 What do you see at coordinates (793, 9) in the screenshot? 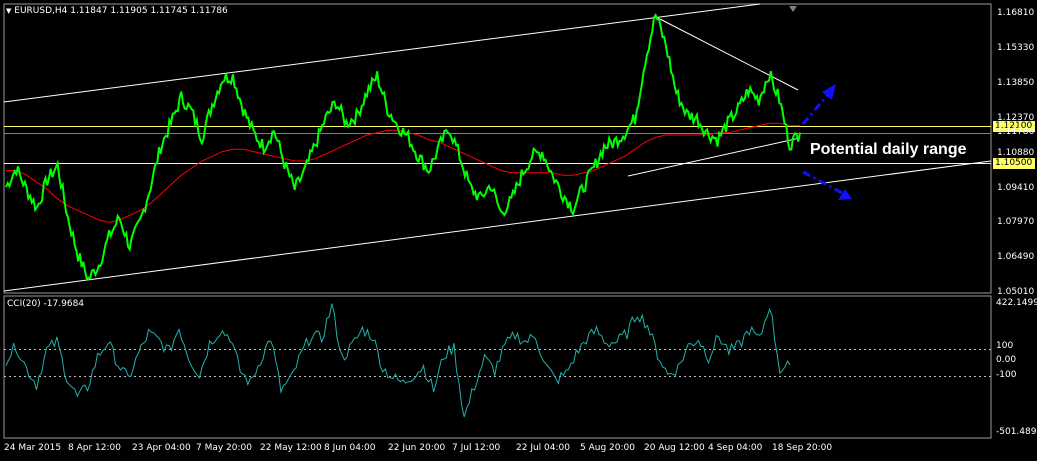
I see `chart-shift-marker` at bounding box center [793, 9].